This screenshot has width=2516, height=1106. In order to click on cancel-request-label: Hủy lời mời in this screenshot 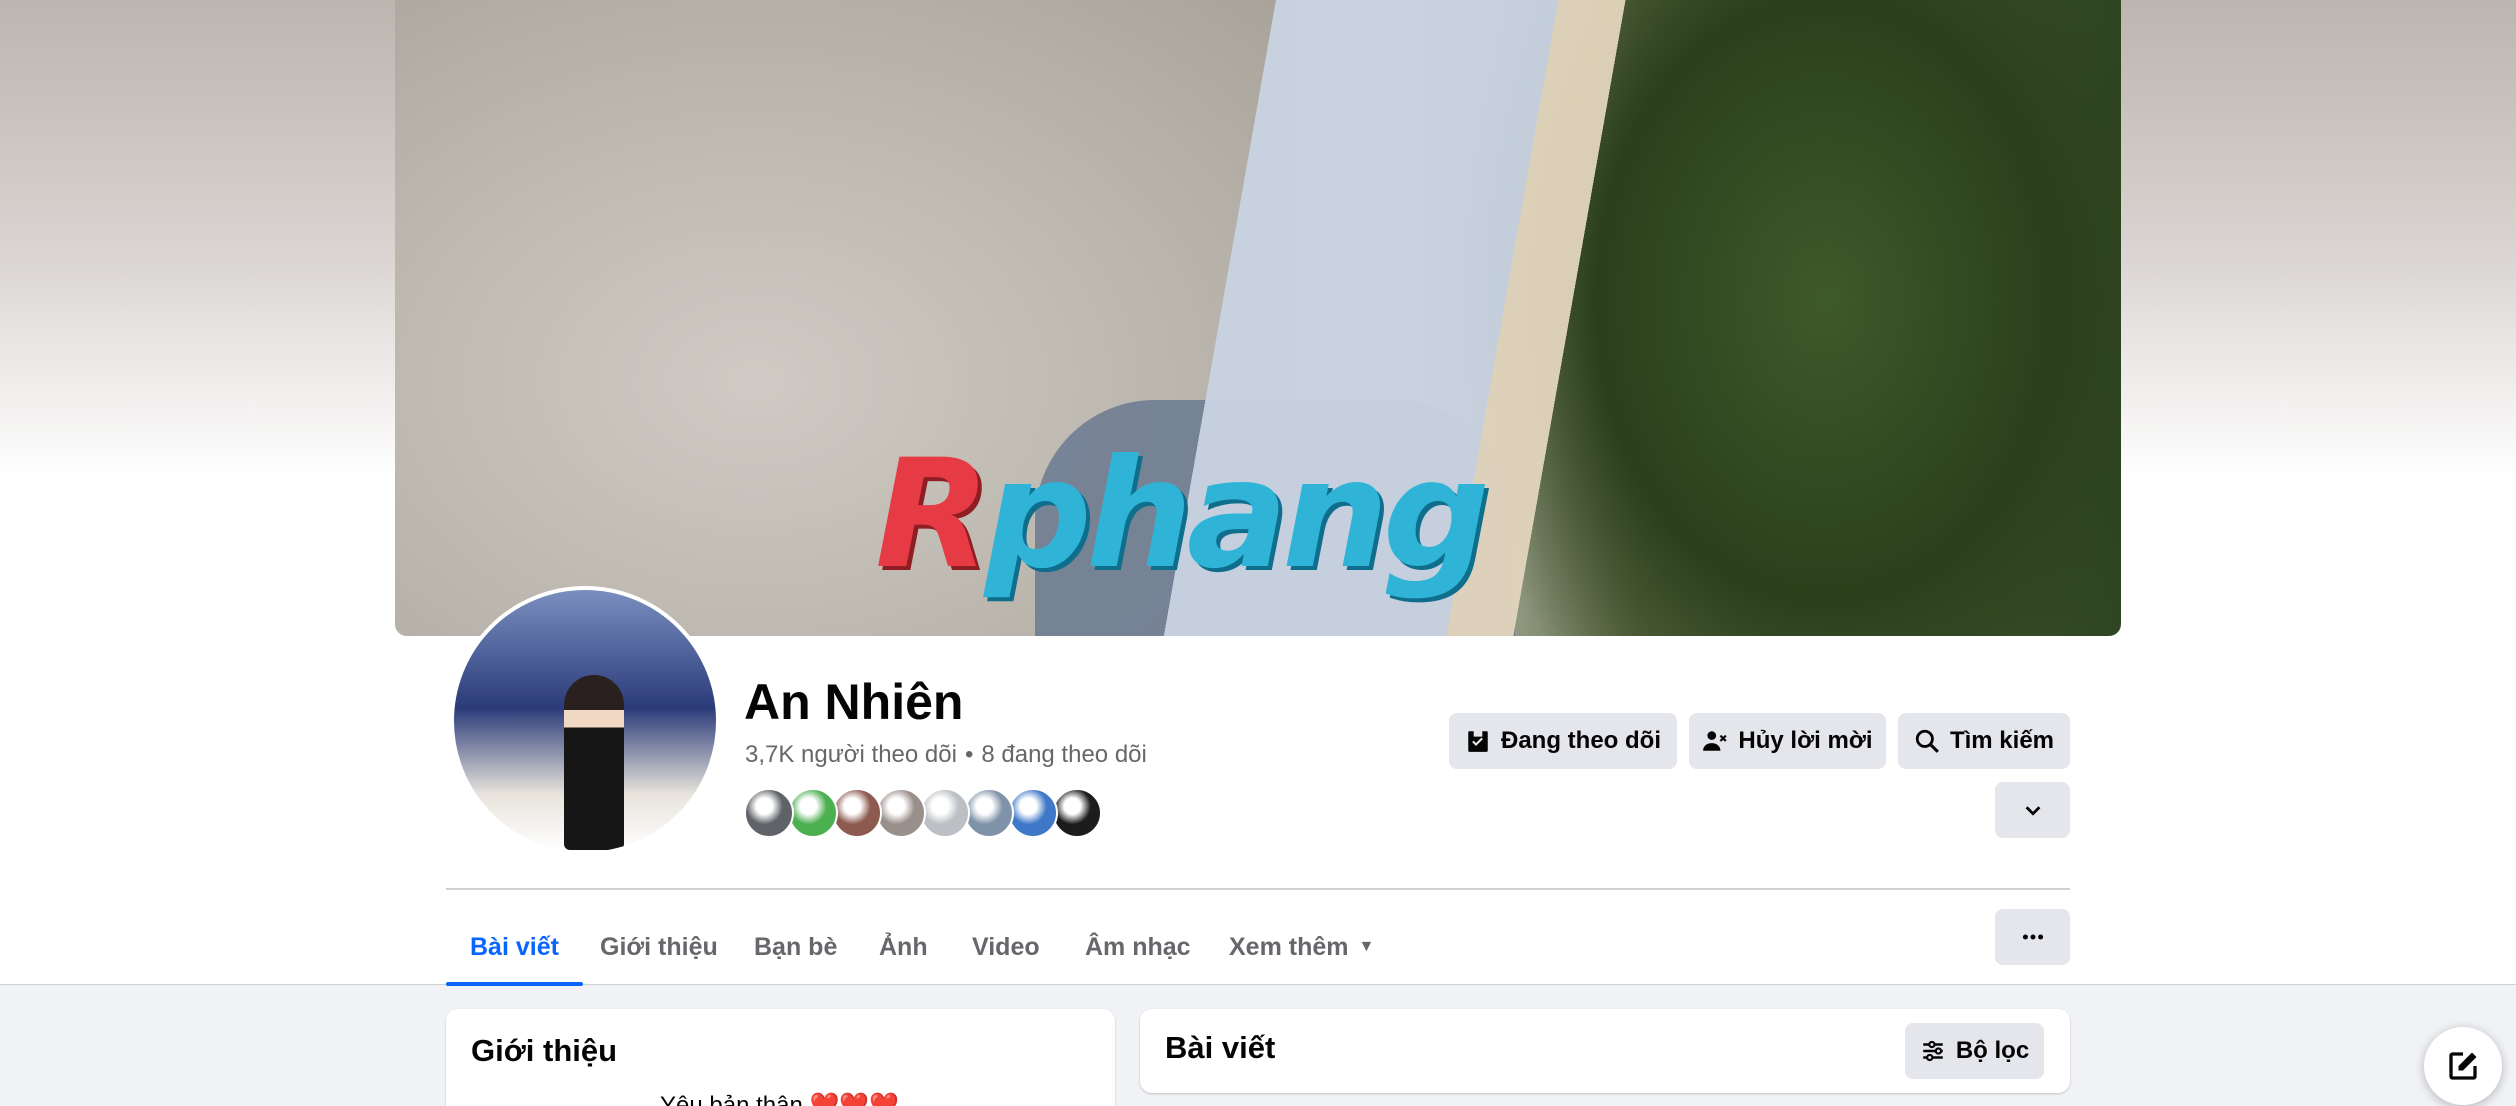, I will do `click(1805, 740)`.